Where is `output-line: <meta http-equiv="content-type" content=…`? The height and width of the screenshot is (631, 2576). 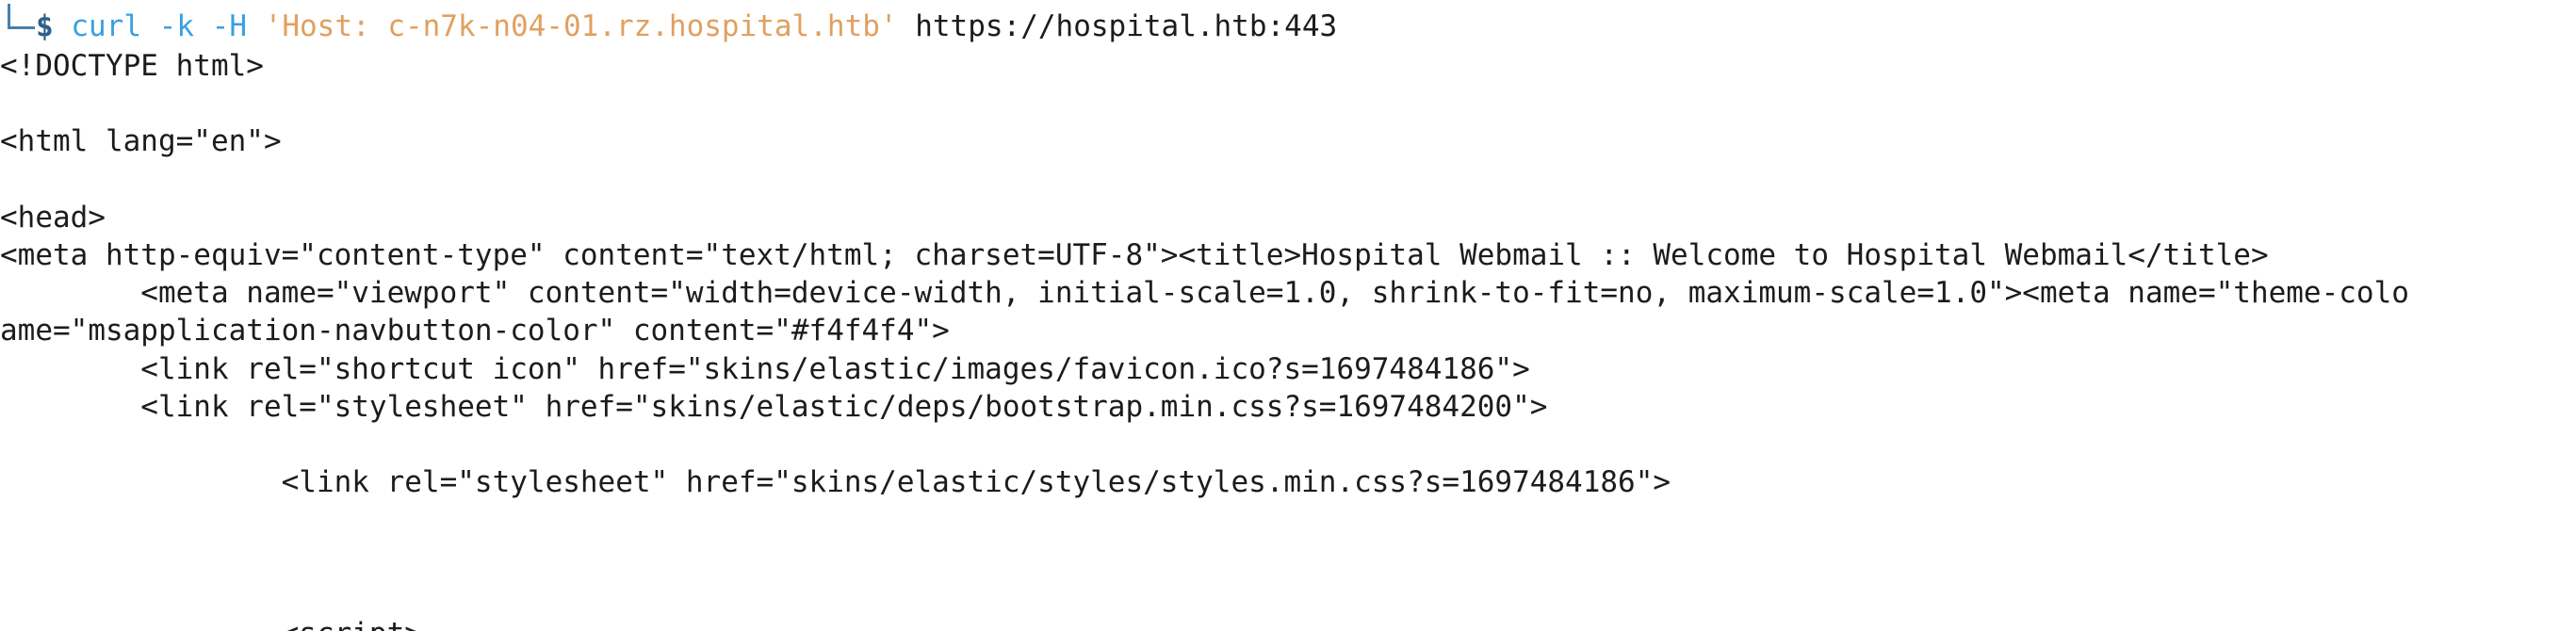 output-line: <meta http-equiv="content-type" content=… is located at coordinates (1134, 255).